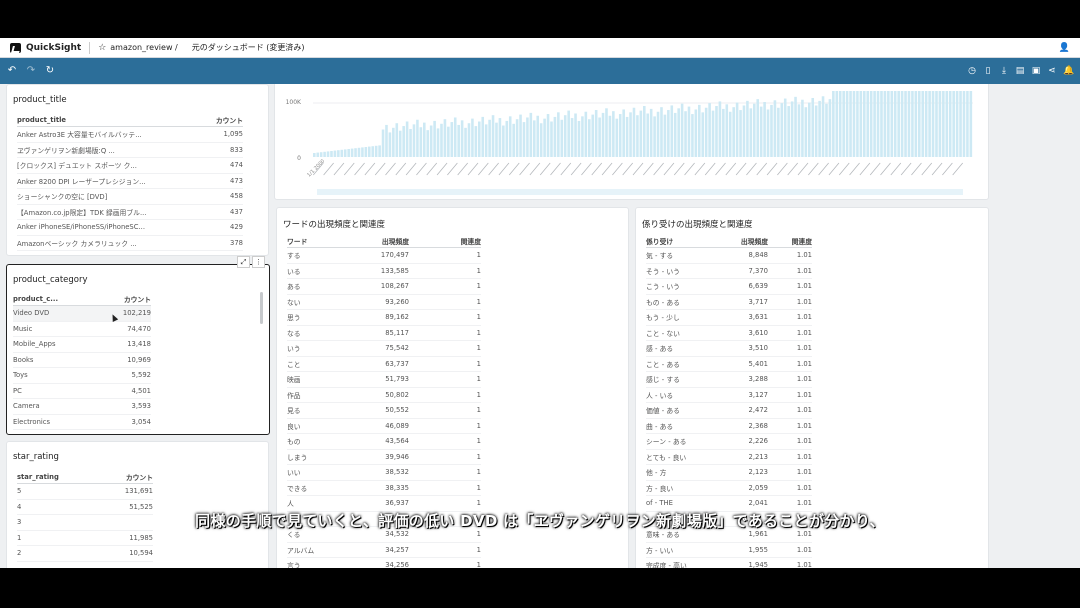 This screenshot has height=608, width=1080. Describe the element at coordinates (243, 262) in the screenshot. I see `expand-icon: ⤢` at that location.